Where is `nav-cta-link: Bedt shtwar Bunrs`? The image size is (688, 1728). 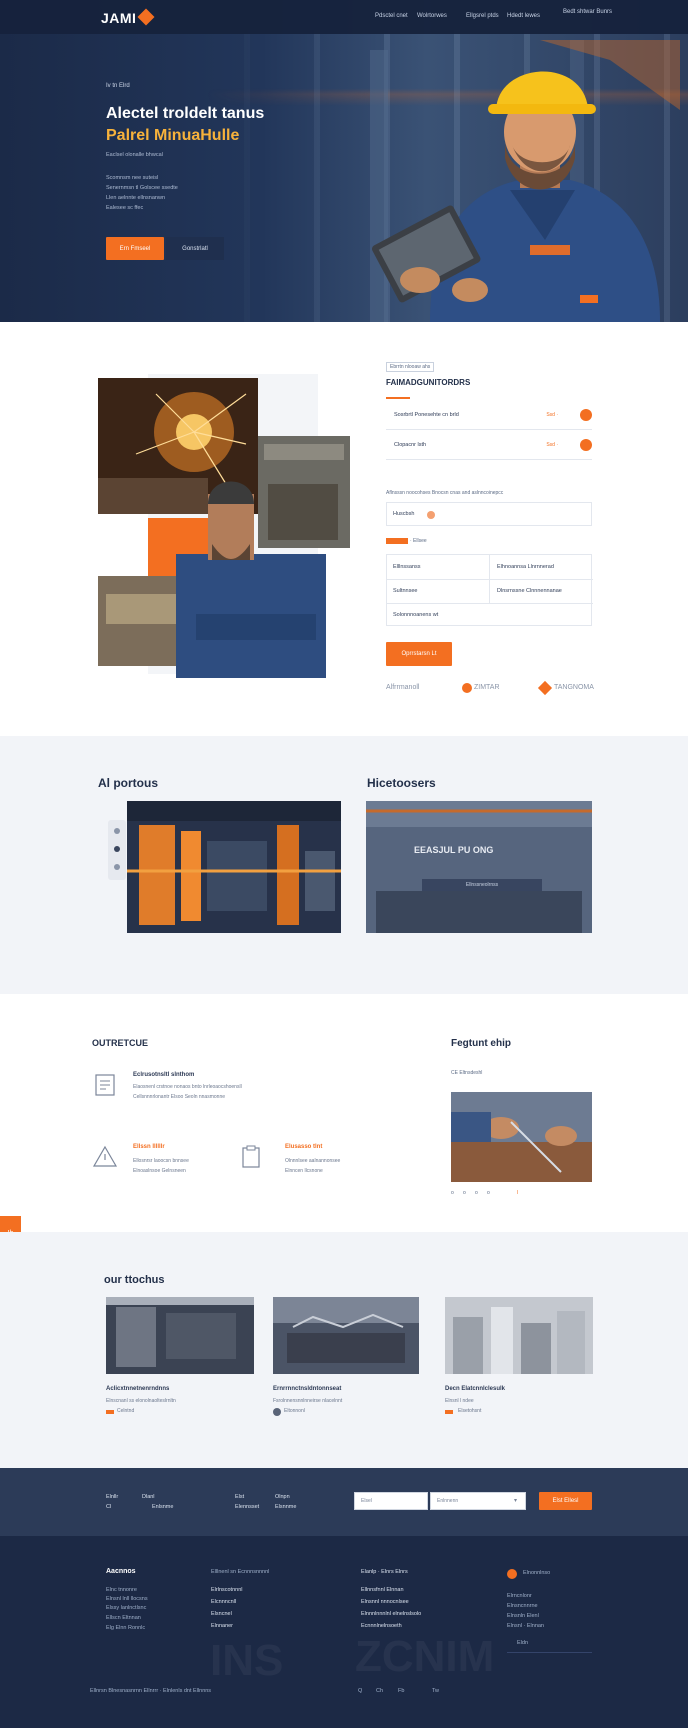 nav-cta-link: Bedt shtwar Bunrs is located at coordinates (587, 12).